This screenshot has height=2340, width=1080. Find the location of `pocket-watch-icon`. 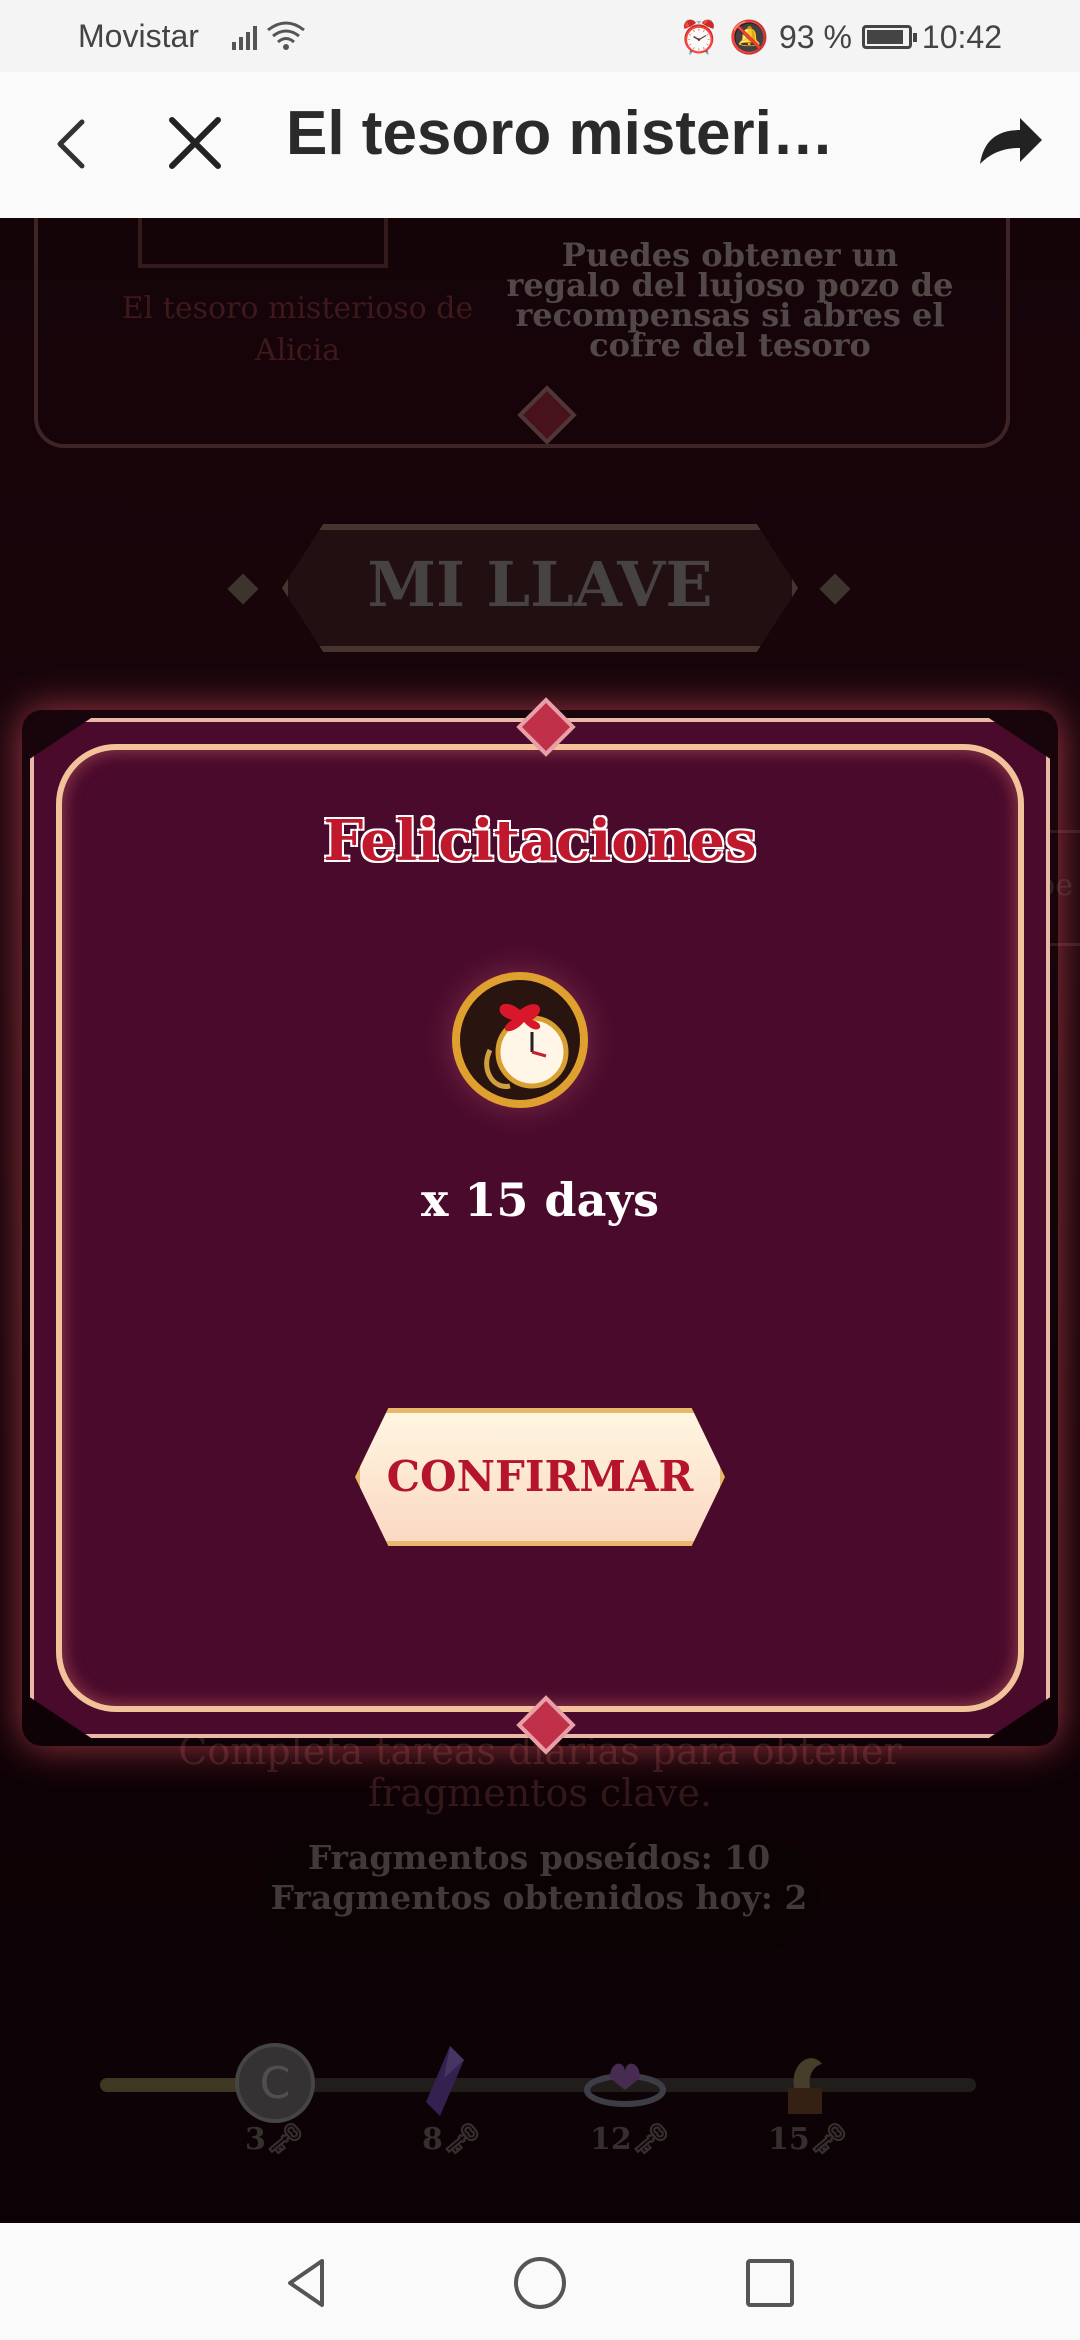

pocket-watch-icon is located at coordinates (520, 1040).